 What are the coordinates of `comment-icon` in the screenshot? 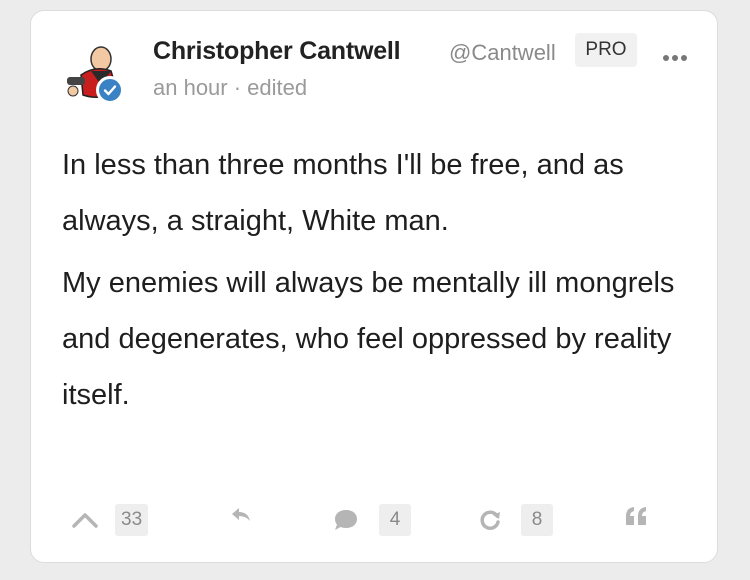 It's located at (346, 520).